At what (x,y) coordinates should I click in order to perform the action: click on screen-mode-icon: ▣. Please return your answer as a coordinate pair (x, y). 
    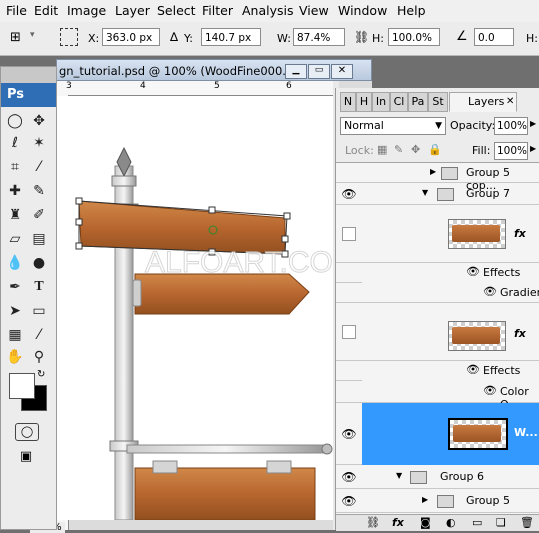
    Looking at the image, I should click on (26, 457).